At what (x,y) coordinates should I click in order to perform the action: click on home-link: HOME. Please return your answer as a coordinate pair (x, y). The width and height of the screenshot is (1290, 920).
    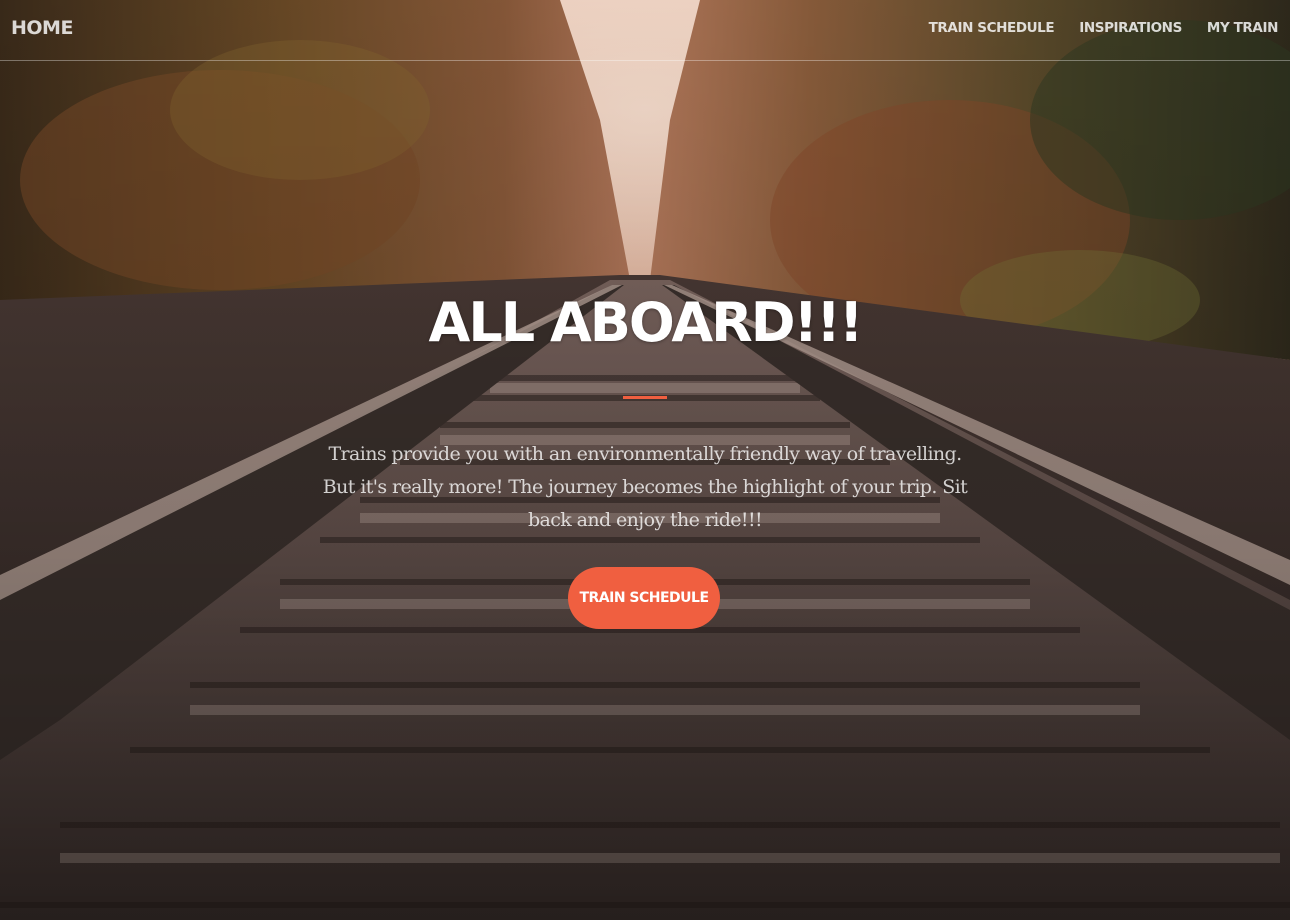
    Looking at the image, I should click on (42, 28).